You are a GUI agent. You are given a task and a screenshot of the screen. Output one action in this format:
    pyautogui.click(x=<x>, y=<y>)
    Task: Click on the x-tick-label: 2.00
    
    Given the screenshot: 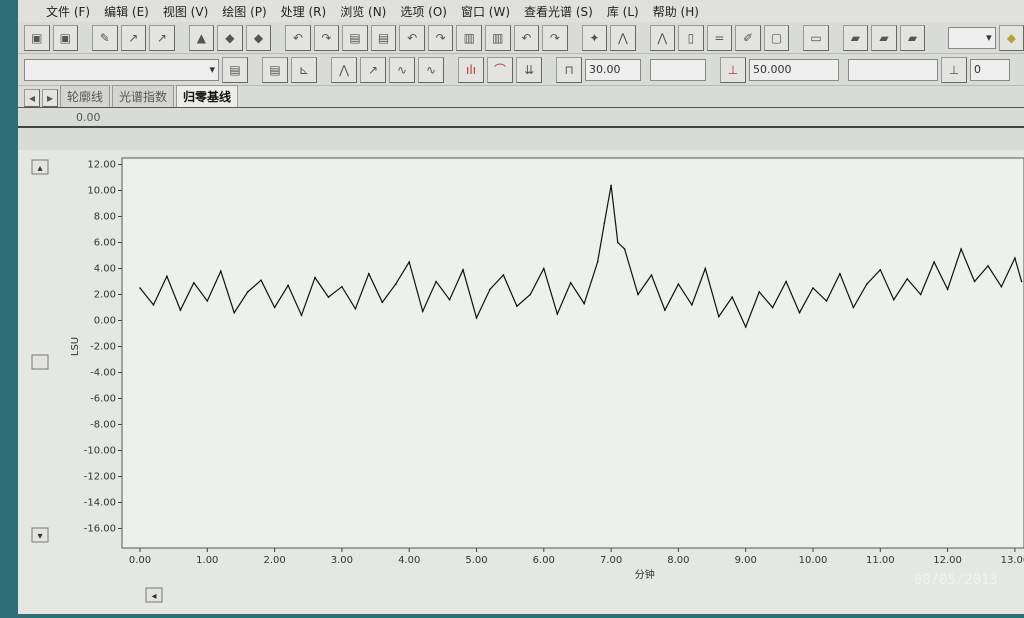 What is the action you would take?
    pyautogui.click(x=274, y=560)
    